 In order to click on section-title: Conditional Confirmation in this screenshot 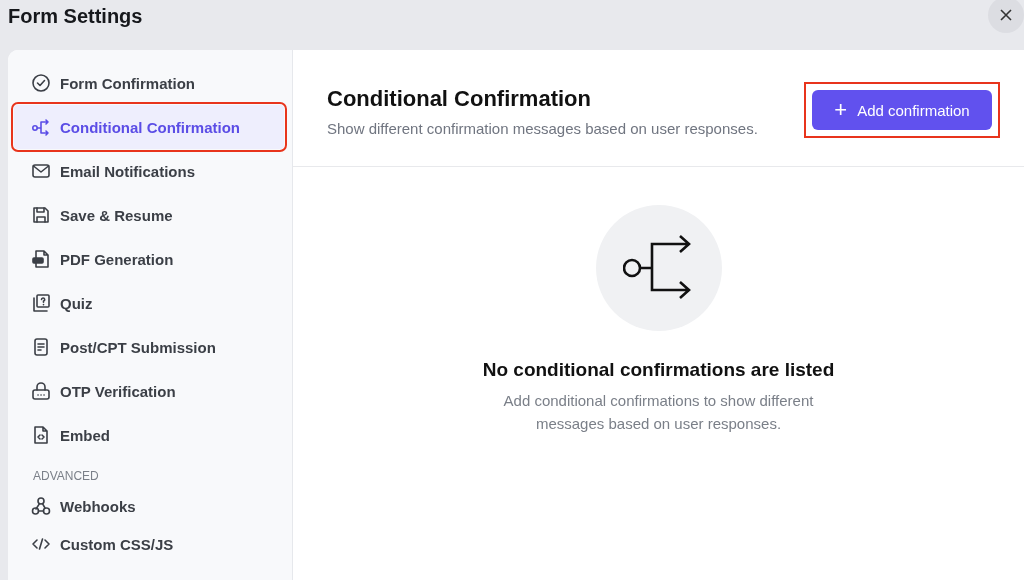, I will do `click(459, 99)`.